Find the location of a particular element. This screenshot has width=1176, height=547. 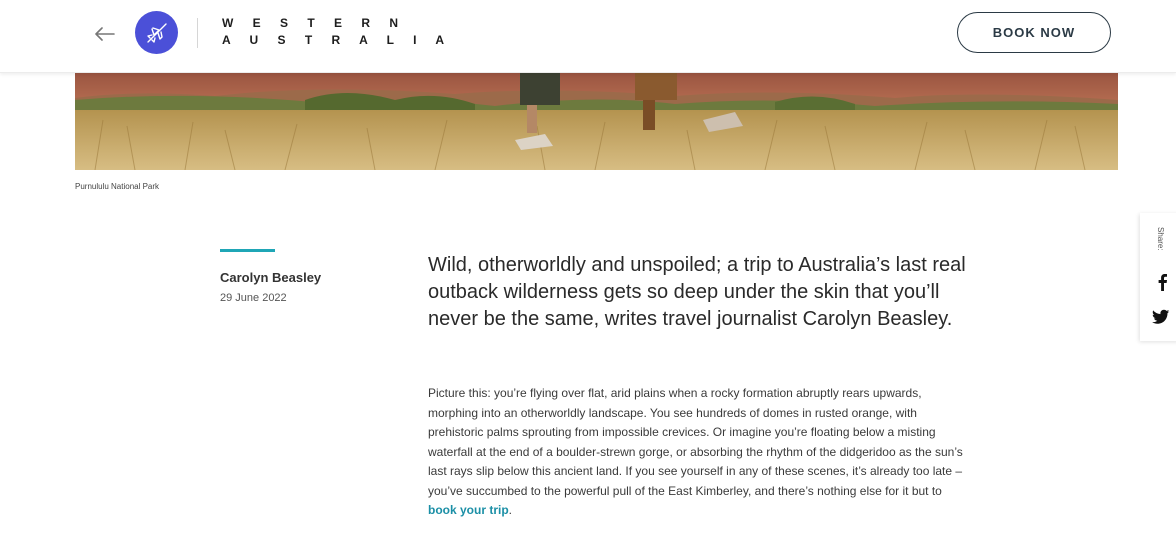

arrow-left-icon is located at coordinates (105, 34).